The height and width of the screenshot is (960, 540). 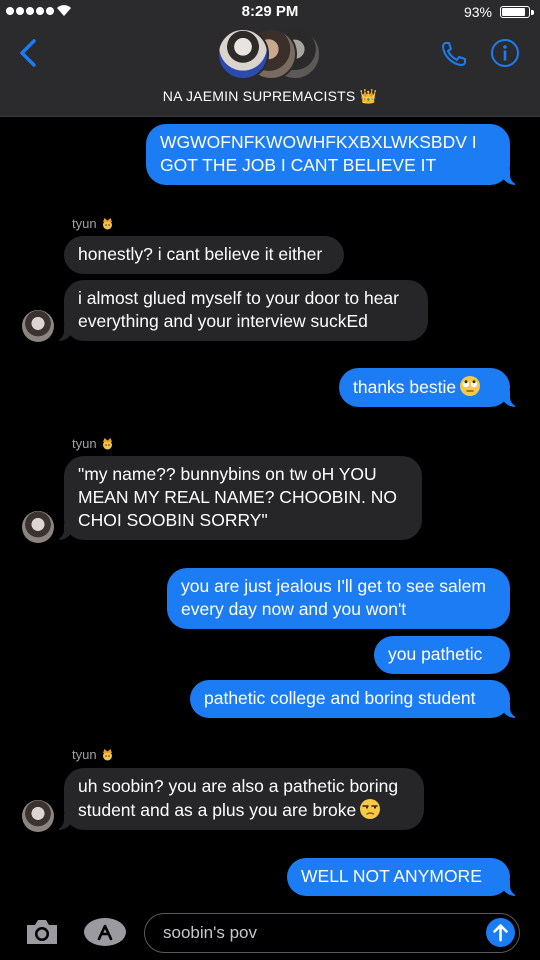 What do you see at coordinates (28, 53) in the screenshot?
I see `back-chevron-icon` at bounding box center [28, 53].